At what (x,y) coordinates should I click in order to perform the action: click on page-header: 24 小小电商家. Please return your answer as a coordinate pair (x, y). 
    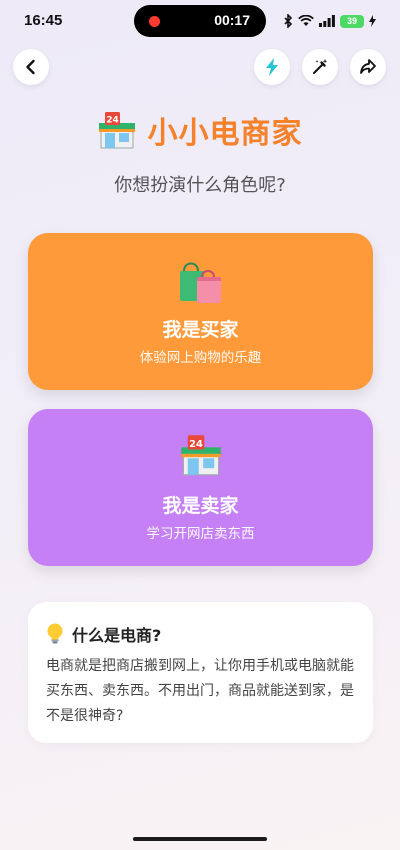
    Looking at the image, I should click on (200, 130).